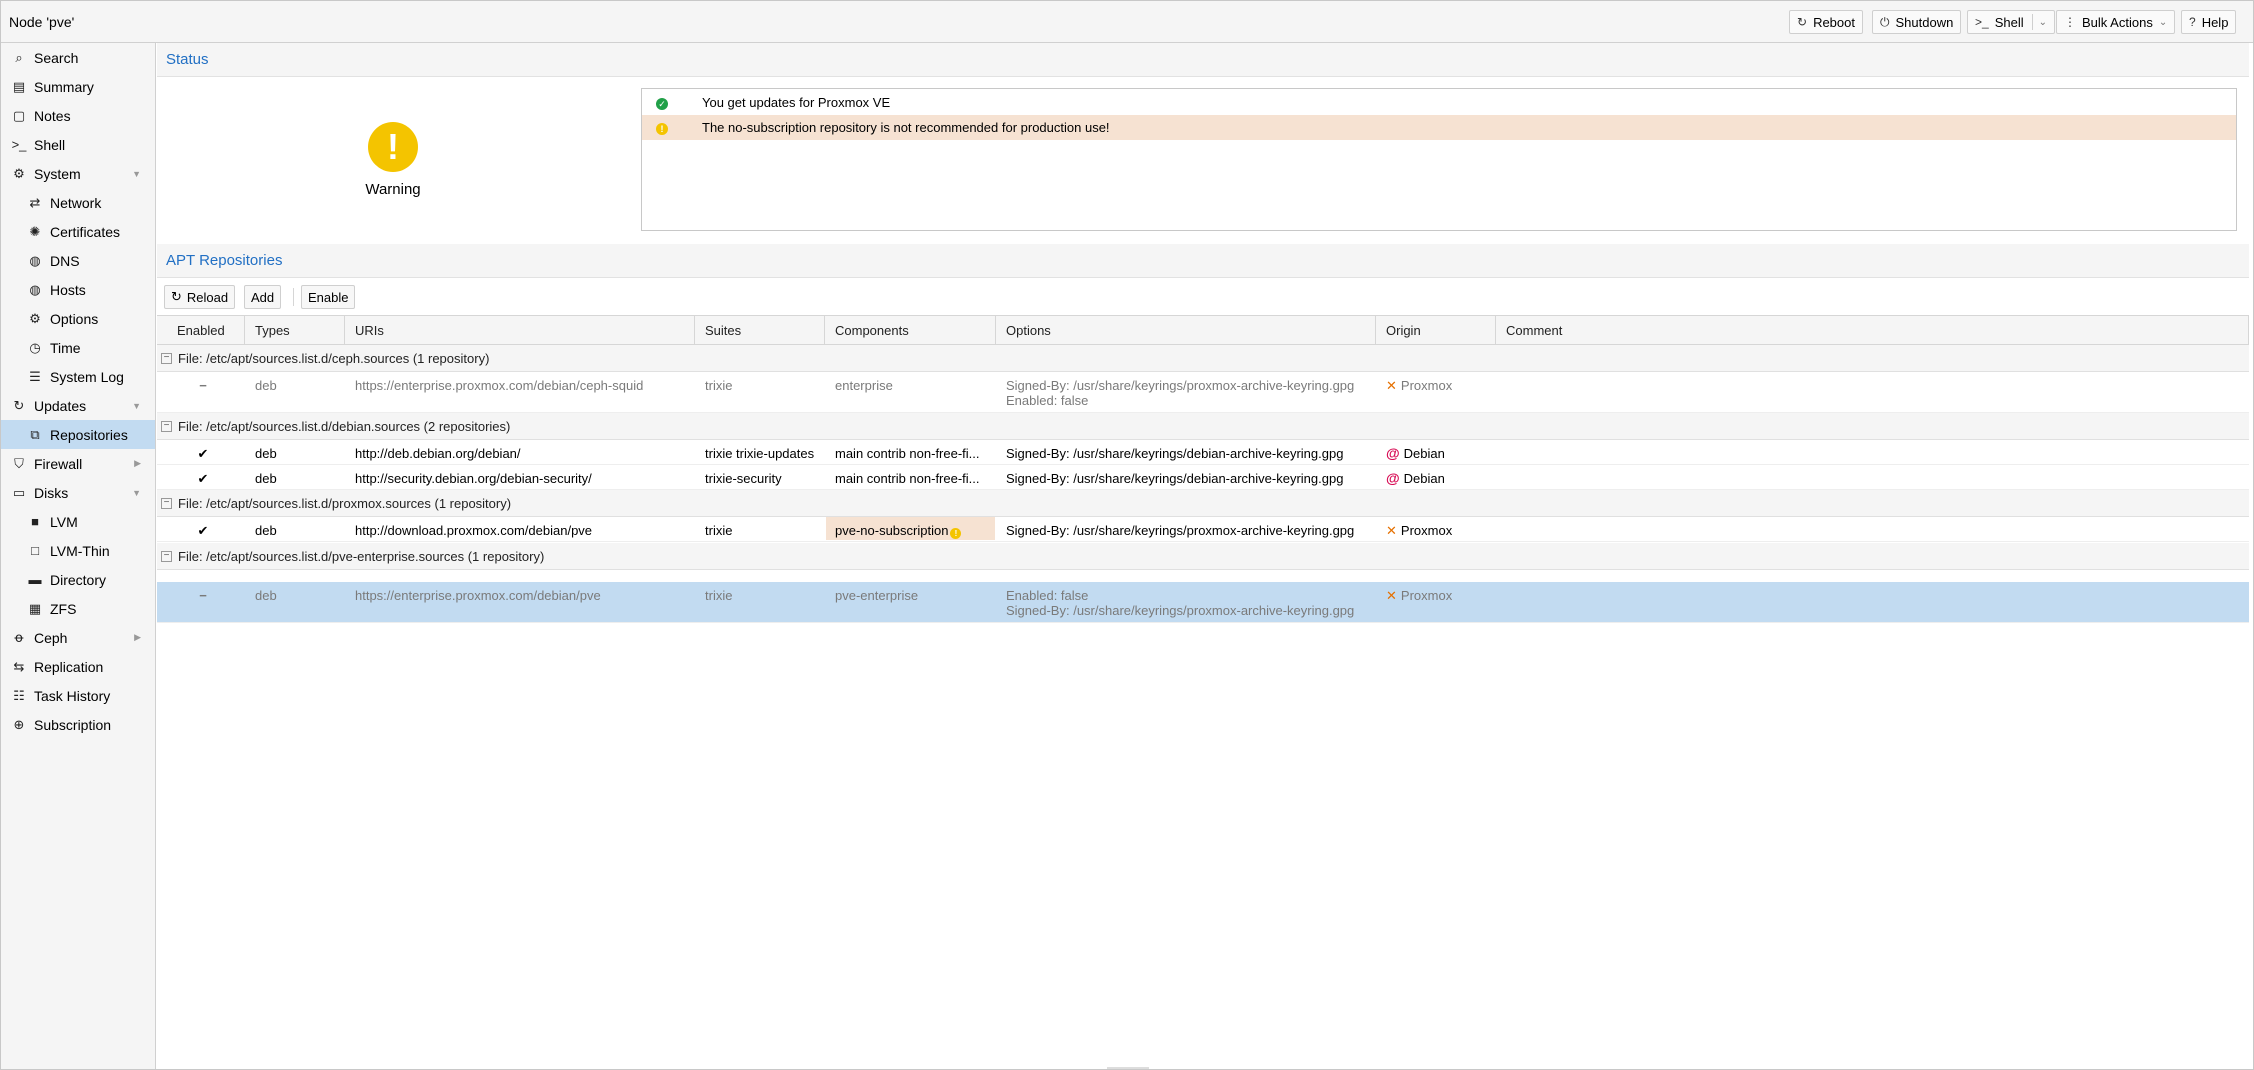 Image resolution: width=2254 pixels, height=1070 pixels. Describe the element at coordinates (78, 57) in the screenshot. I see `sidebar-item-search: ⌕ Search` at that location.